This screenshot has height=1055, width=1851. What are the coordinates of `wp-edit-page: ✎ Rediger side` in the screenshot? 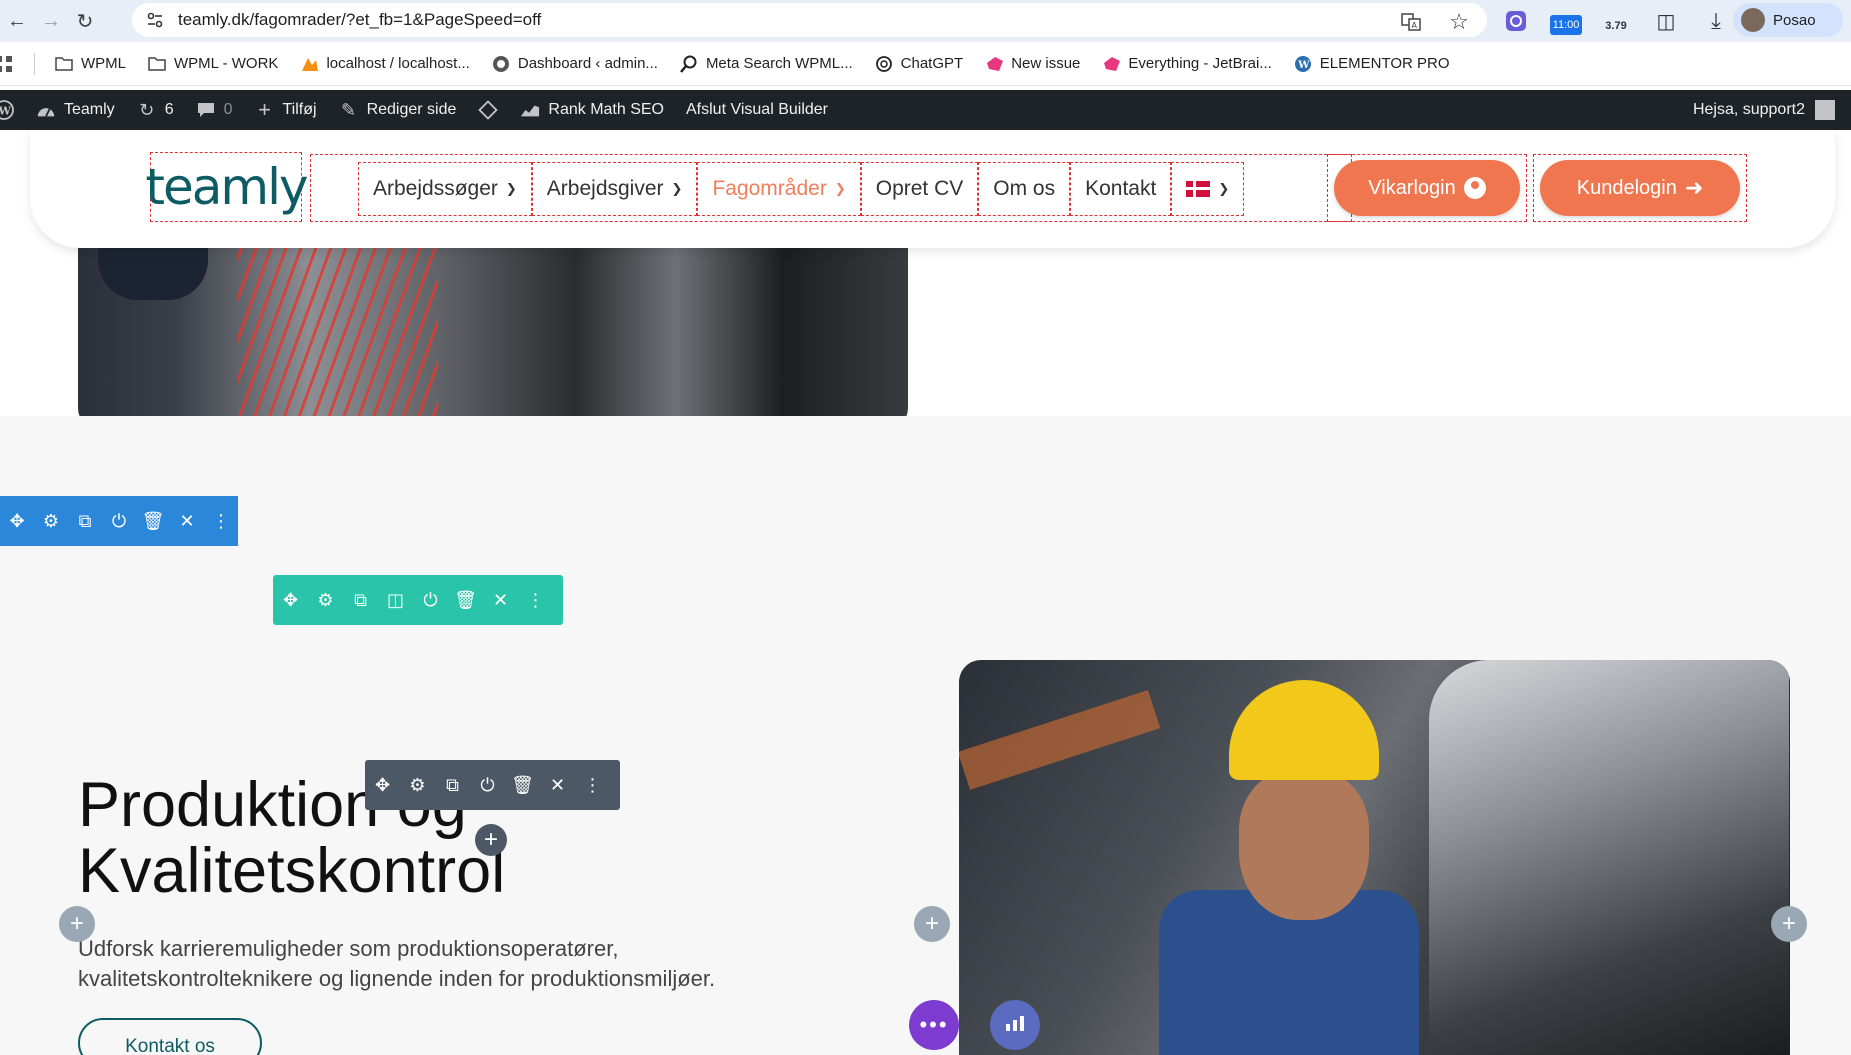 It's located at (397, 110).